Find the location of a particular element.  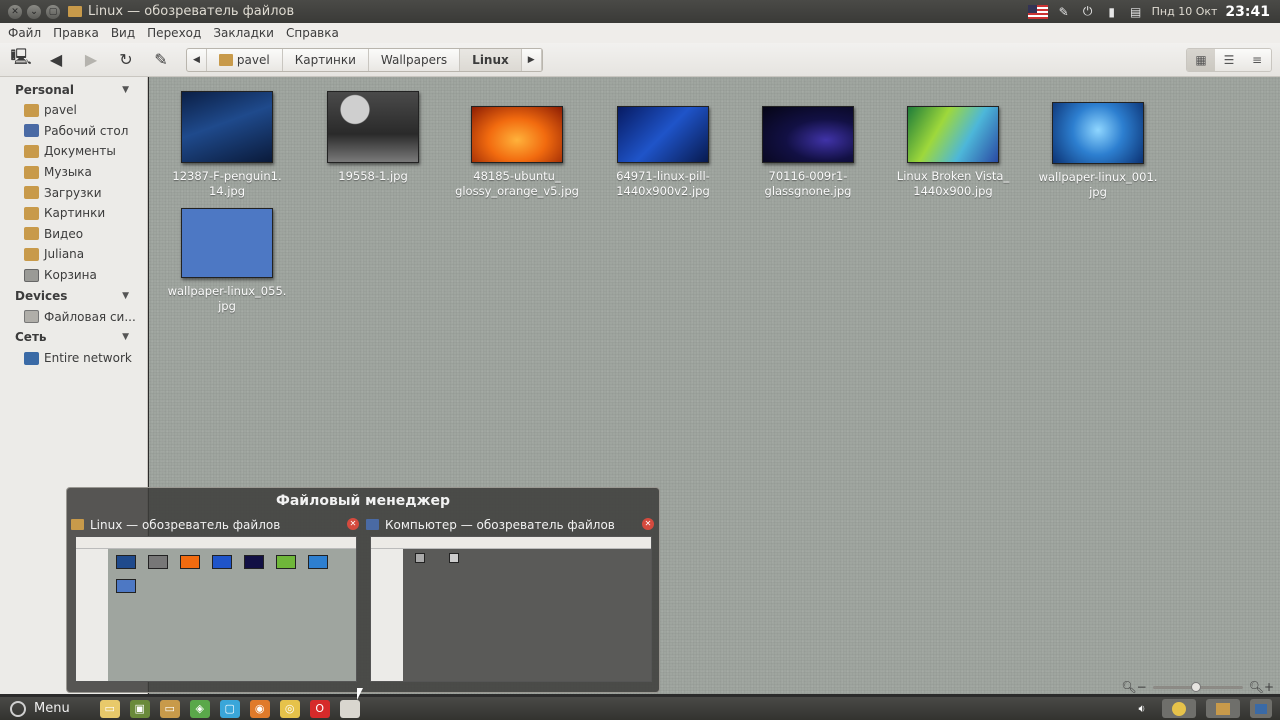

pen-tool-icon: ✎ is located at coordinates (1064, 12).